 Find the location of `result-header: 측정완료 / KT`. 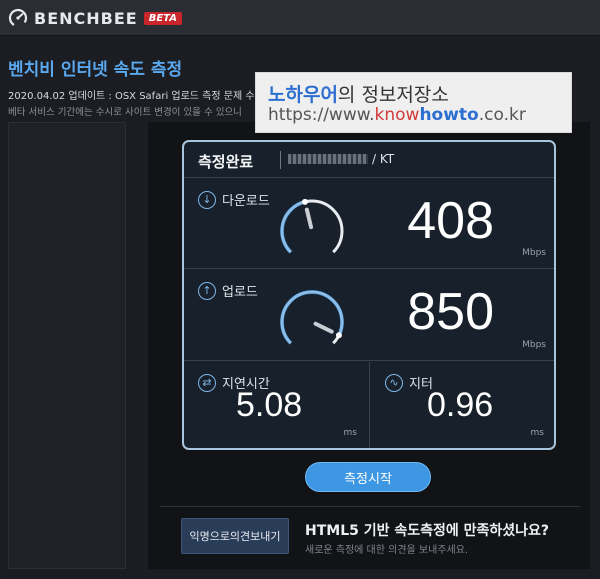

result-header: 측정완료 / KT is located at coordinates (369, 160).